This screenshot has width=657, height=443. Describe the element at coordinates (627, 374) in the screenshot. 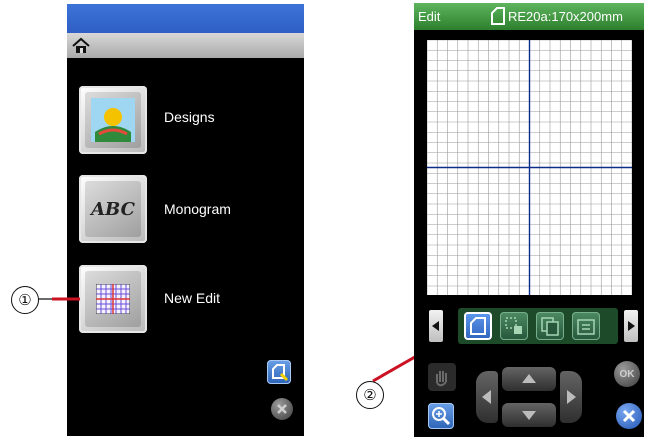

I see `ok-button: OK` at that location.